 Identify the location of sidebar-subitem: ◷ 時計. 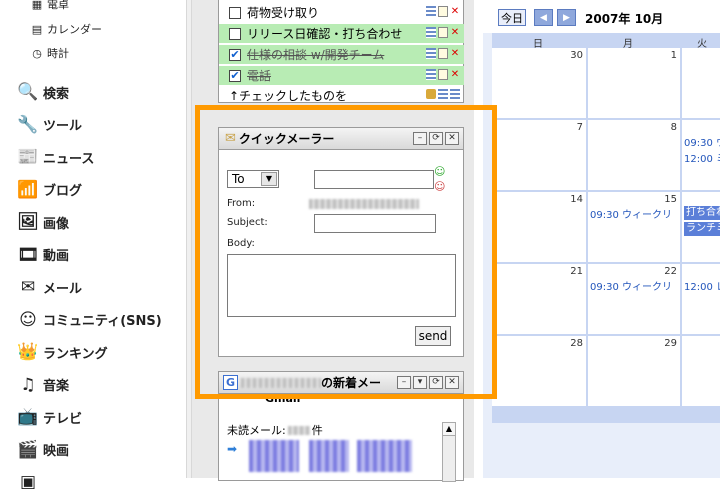
(49, 53).